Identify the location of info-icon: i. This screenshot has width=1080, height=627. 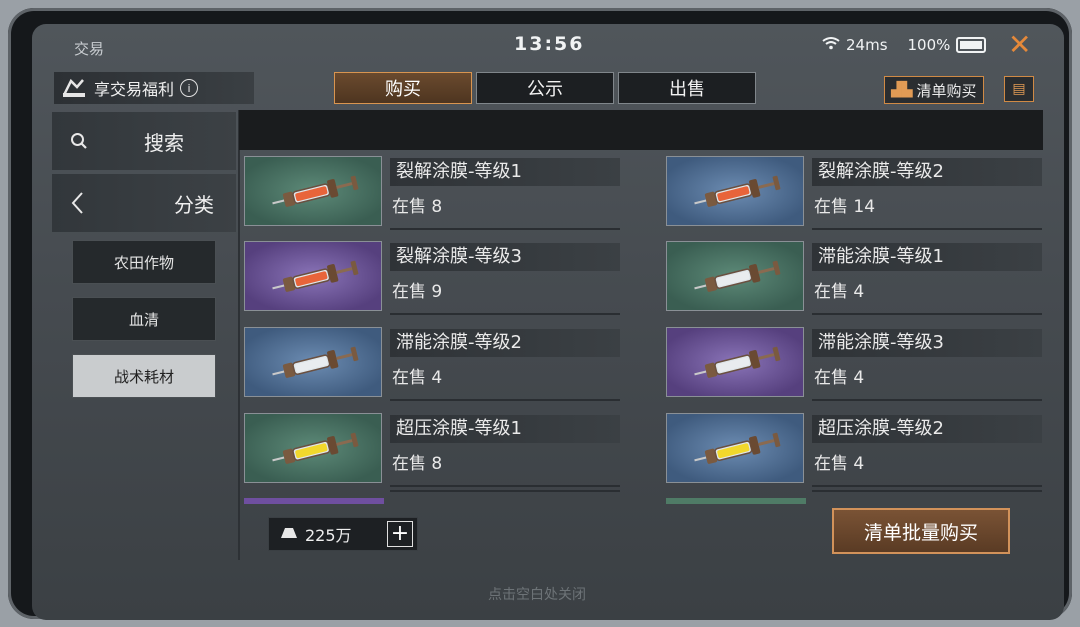
(189, 88).